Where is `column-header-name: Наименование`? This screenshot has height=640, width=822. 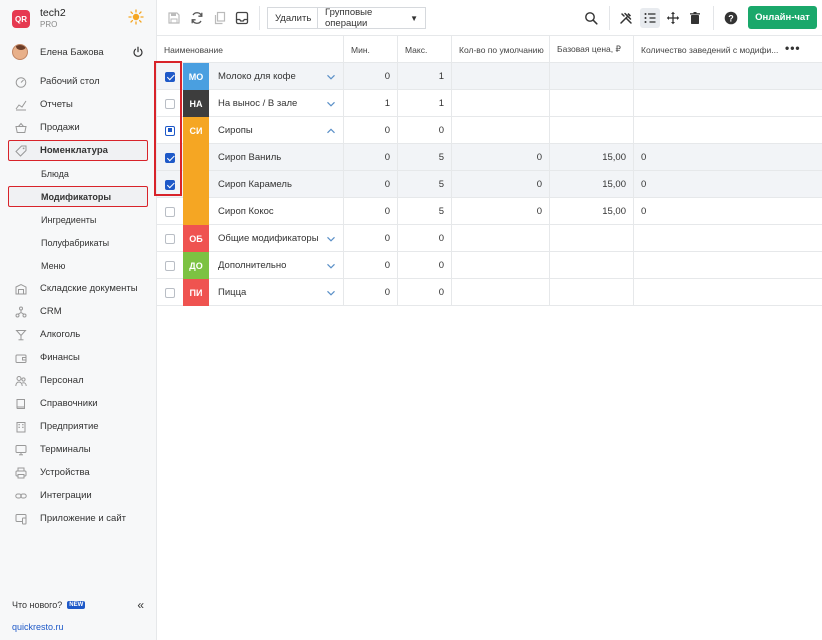
column-header-name: Наименование is located at coordinates (250, 49).